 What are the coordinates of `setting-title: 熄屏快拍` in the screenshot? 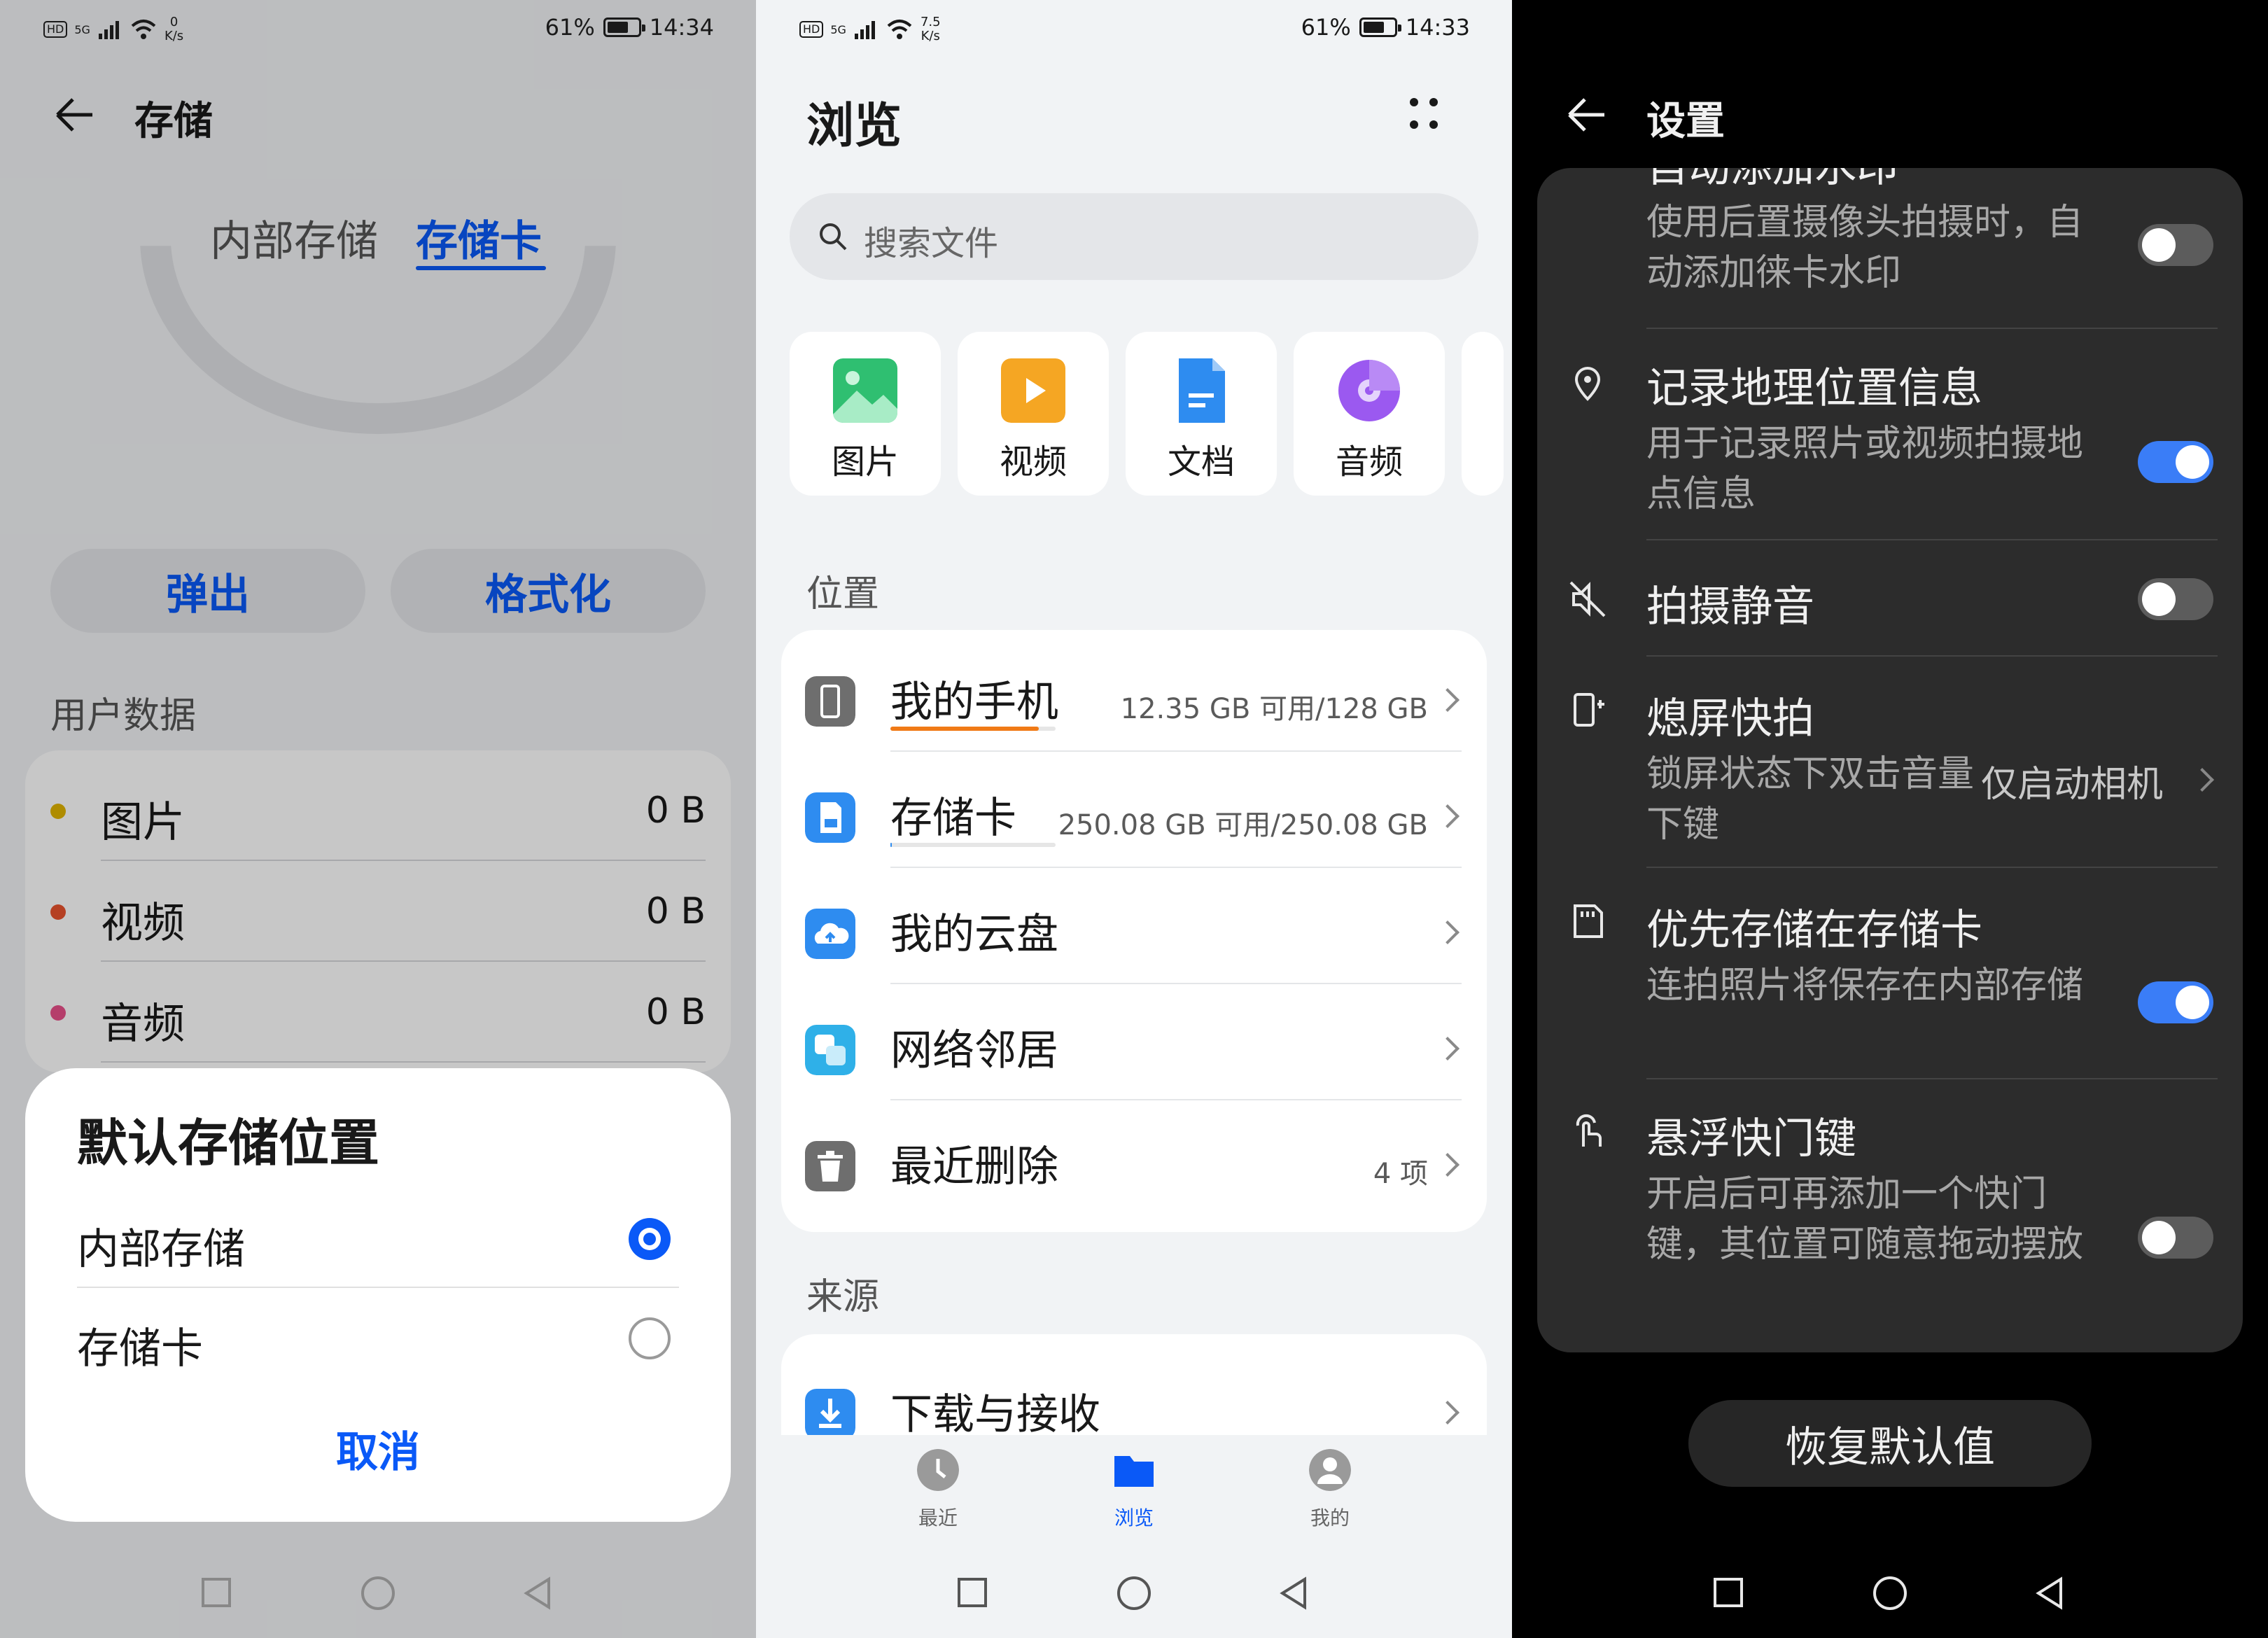 It's located at (1730, 718).